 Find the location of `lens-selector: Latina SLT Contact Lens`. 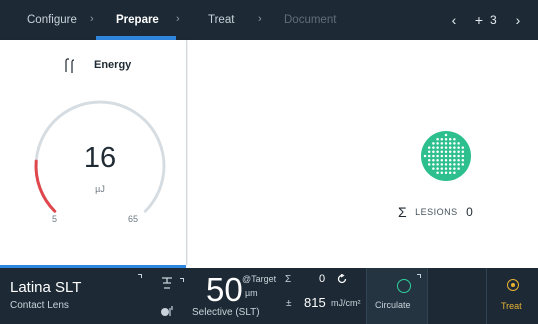

lens-selector: Latina SLT Contact Lens is located at coordinates (75, 296).